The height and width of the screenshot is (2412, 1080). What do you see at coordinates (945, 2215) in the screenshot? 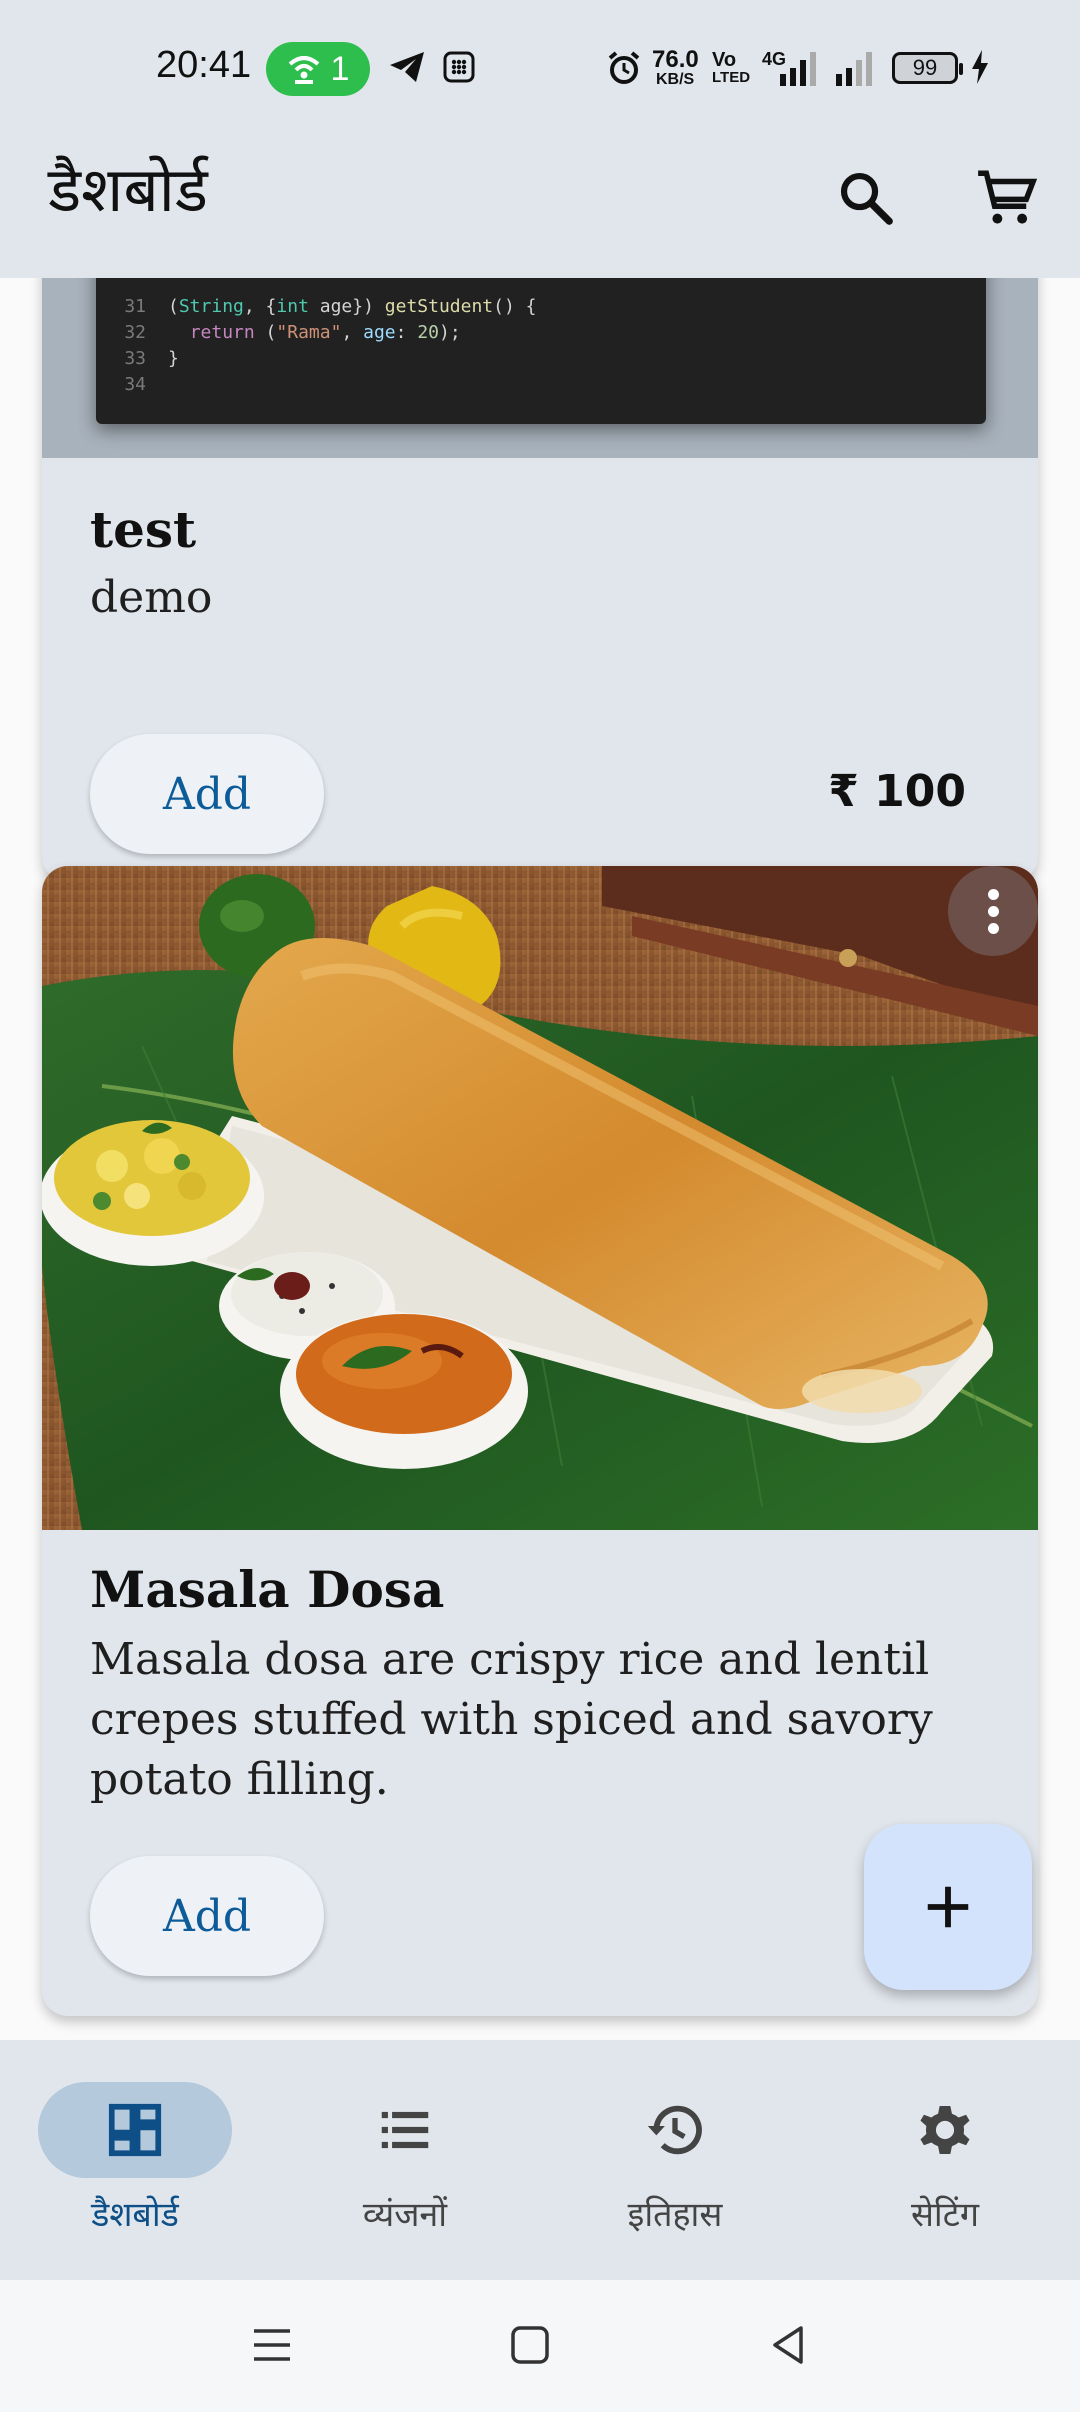
I see `nav-label: सेटिंग` at bounding box center [945, 2215].